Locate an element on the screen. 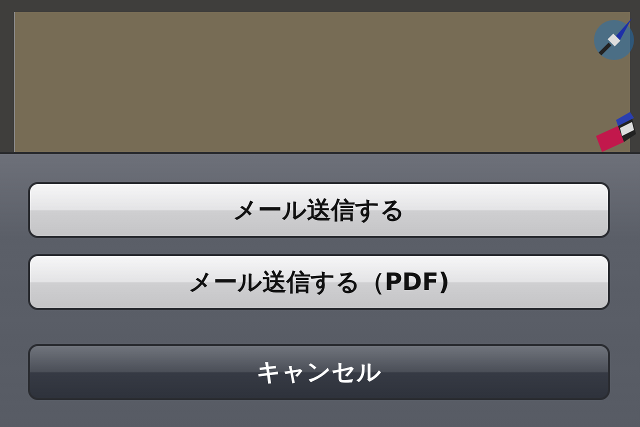  send-mail-button: メール送信する is located at coordinates (319, 210).